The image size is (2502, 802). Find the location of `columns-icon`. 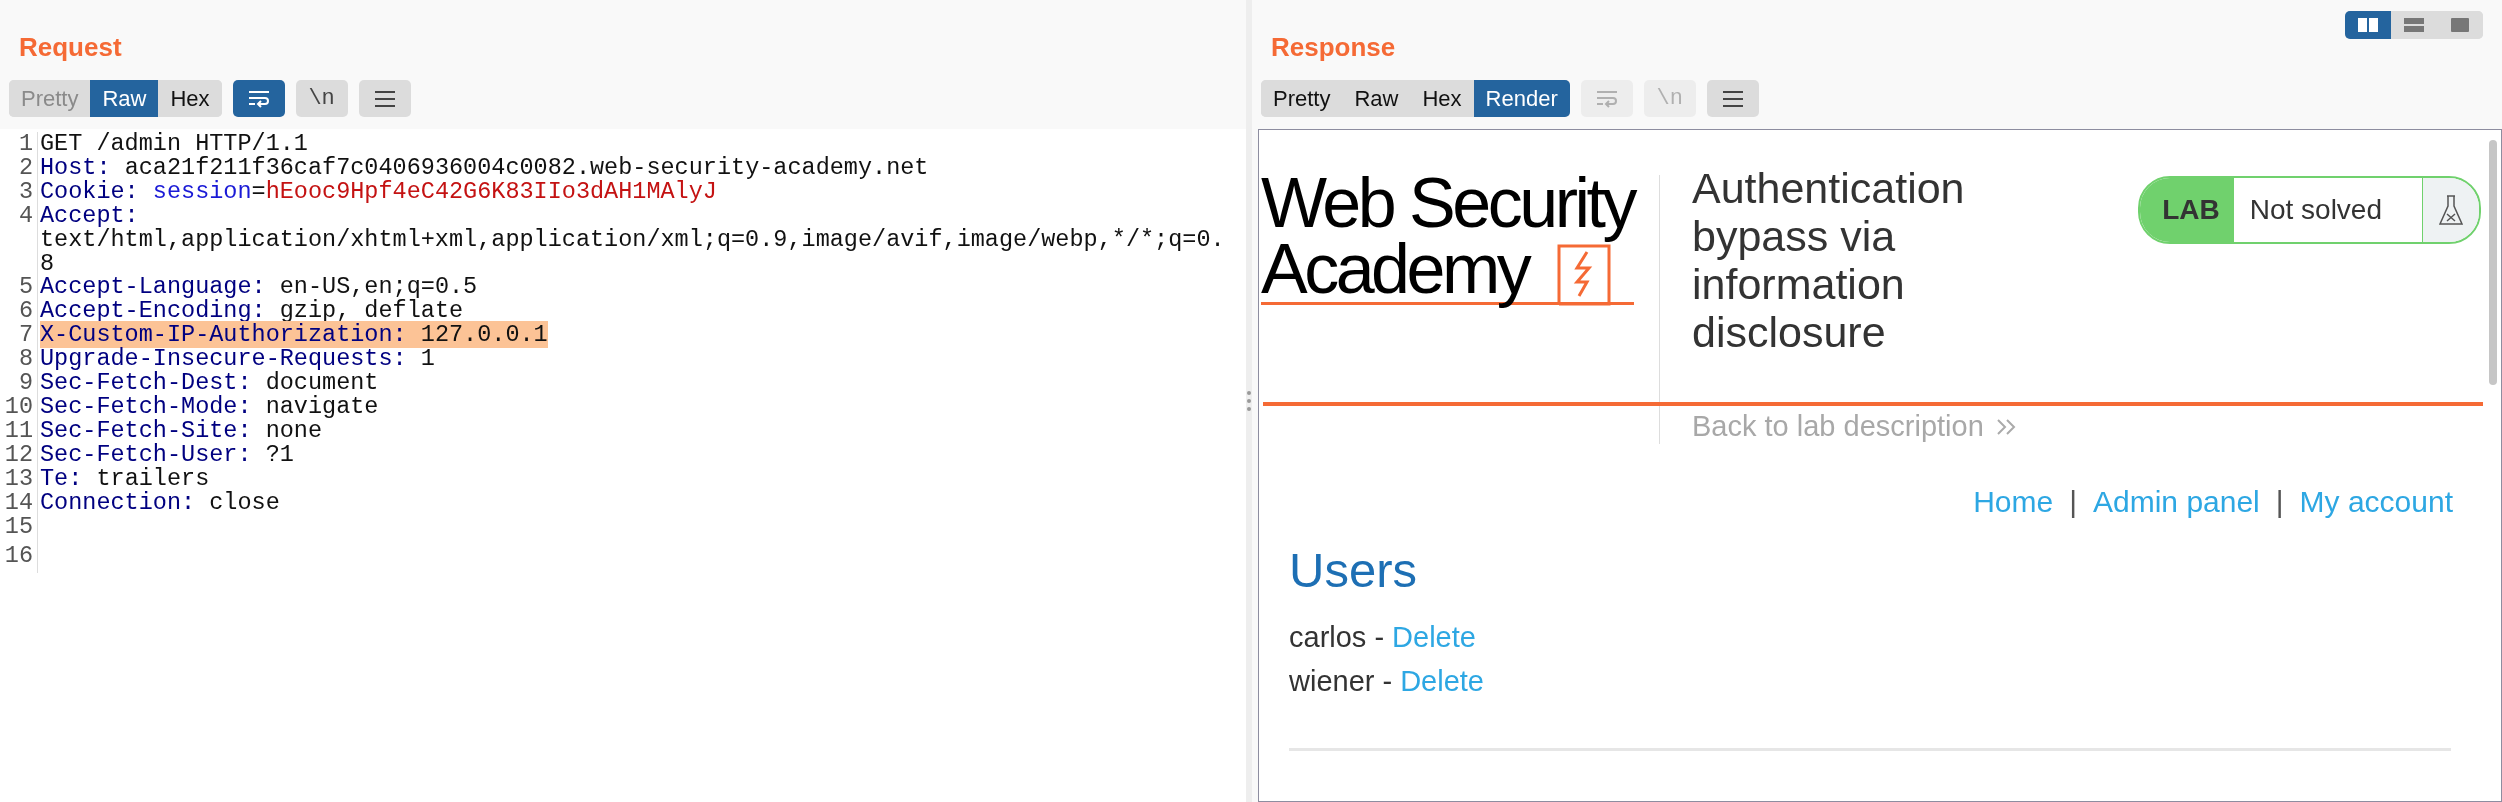

columns-icon is located at coordinates (2368, 25).